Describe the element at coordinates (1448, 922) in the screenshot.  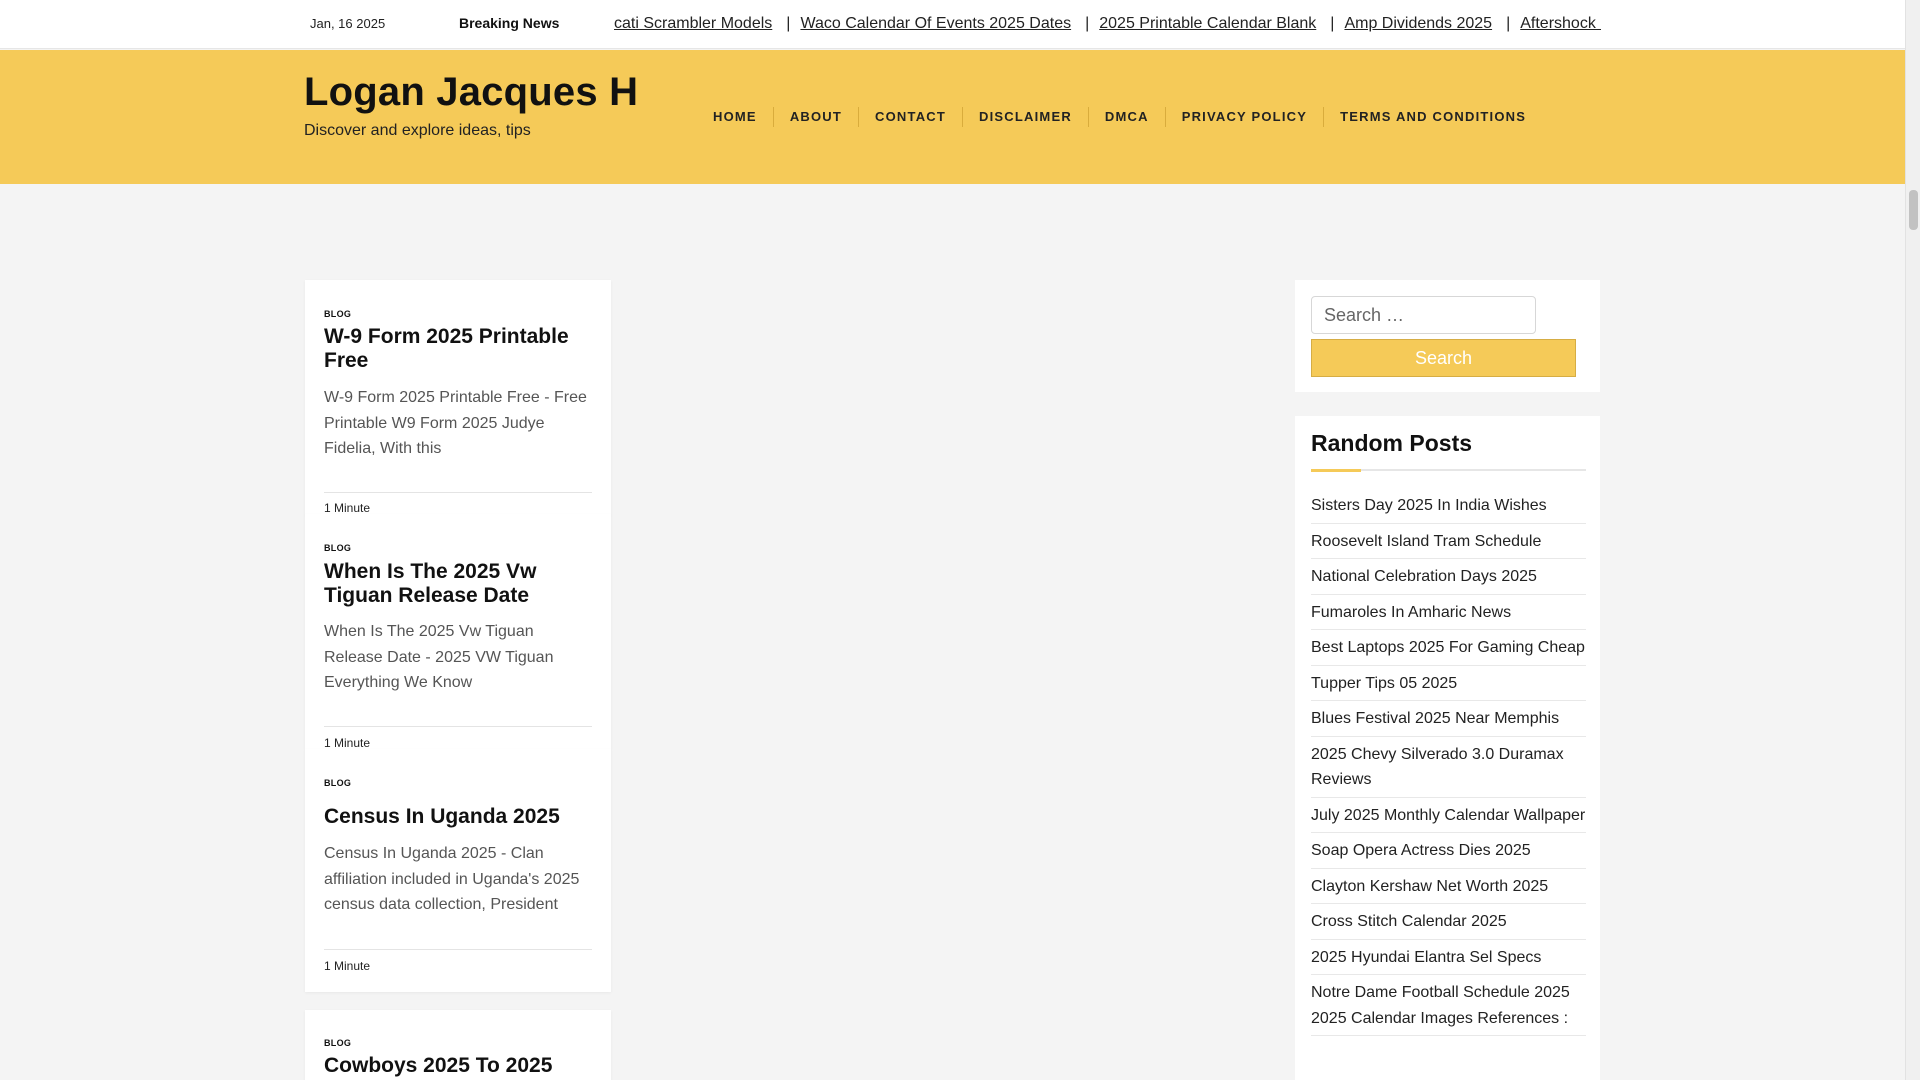
I see `random-post-link: Cross Stitch Calendar 2025` at that location.